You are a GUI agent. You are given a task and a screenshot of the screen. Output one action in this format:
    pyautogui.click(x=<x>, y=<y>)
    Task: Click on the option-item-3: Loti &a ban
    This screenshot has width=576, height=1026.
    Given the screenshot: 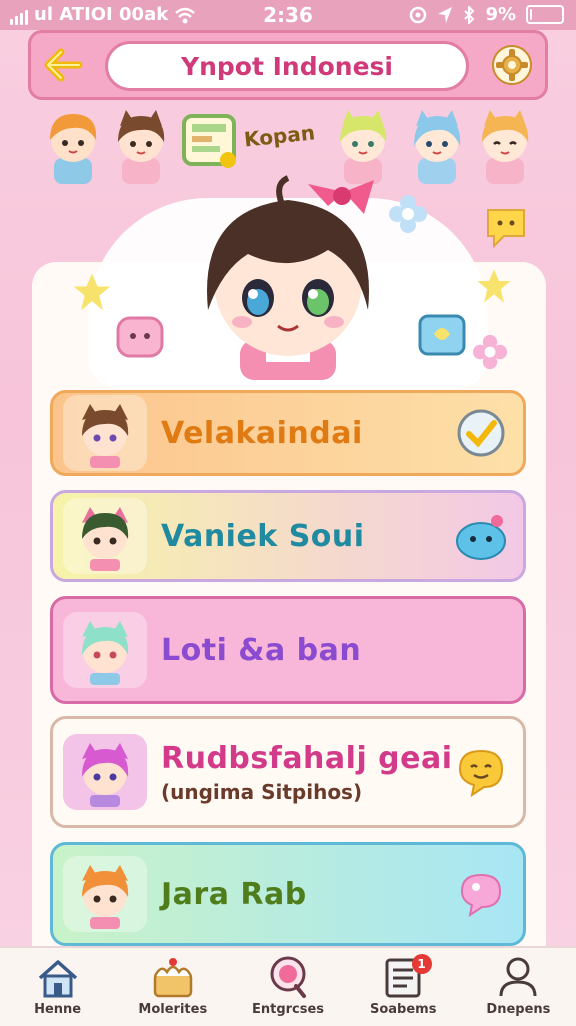 What is the action you would take?
    pyautogui.click(x=288, y=650)
    